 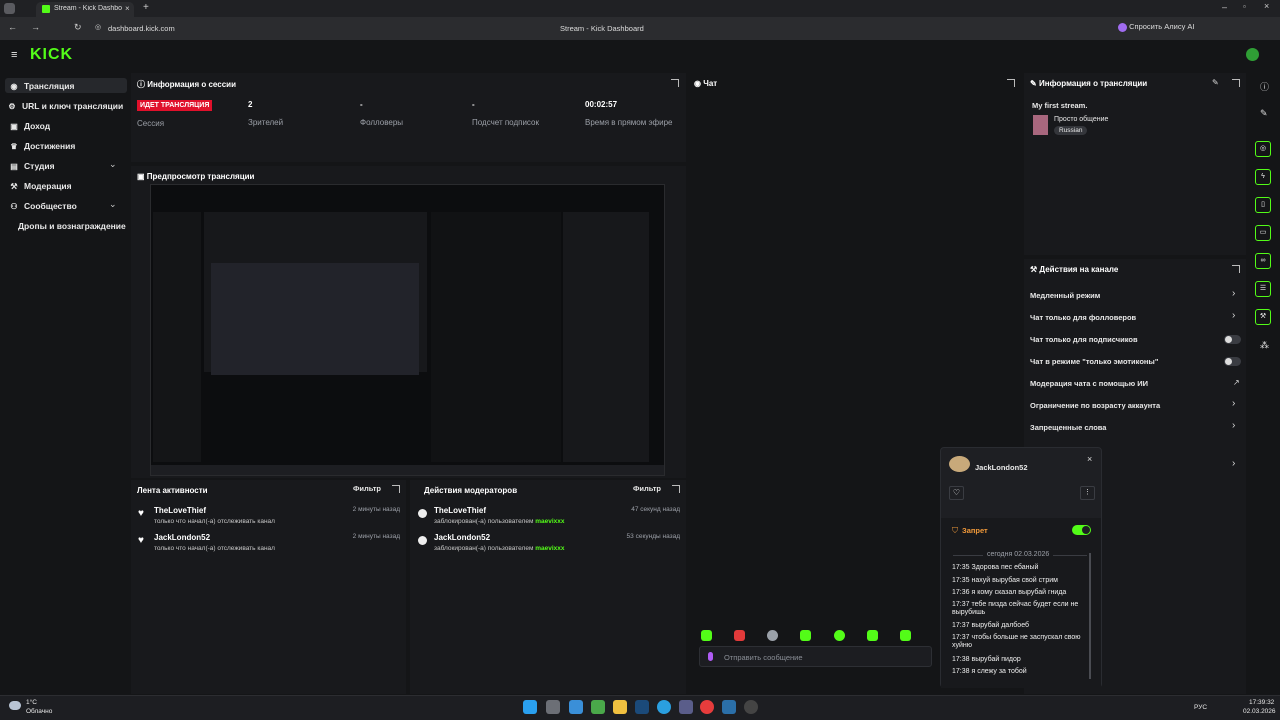 What do you see at coordinates (127, 8) in the screenshot?
I see `tab-close-icon: ×` at bounding box center [127, 8].